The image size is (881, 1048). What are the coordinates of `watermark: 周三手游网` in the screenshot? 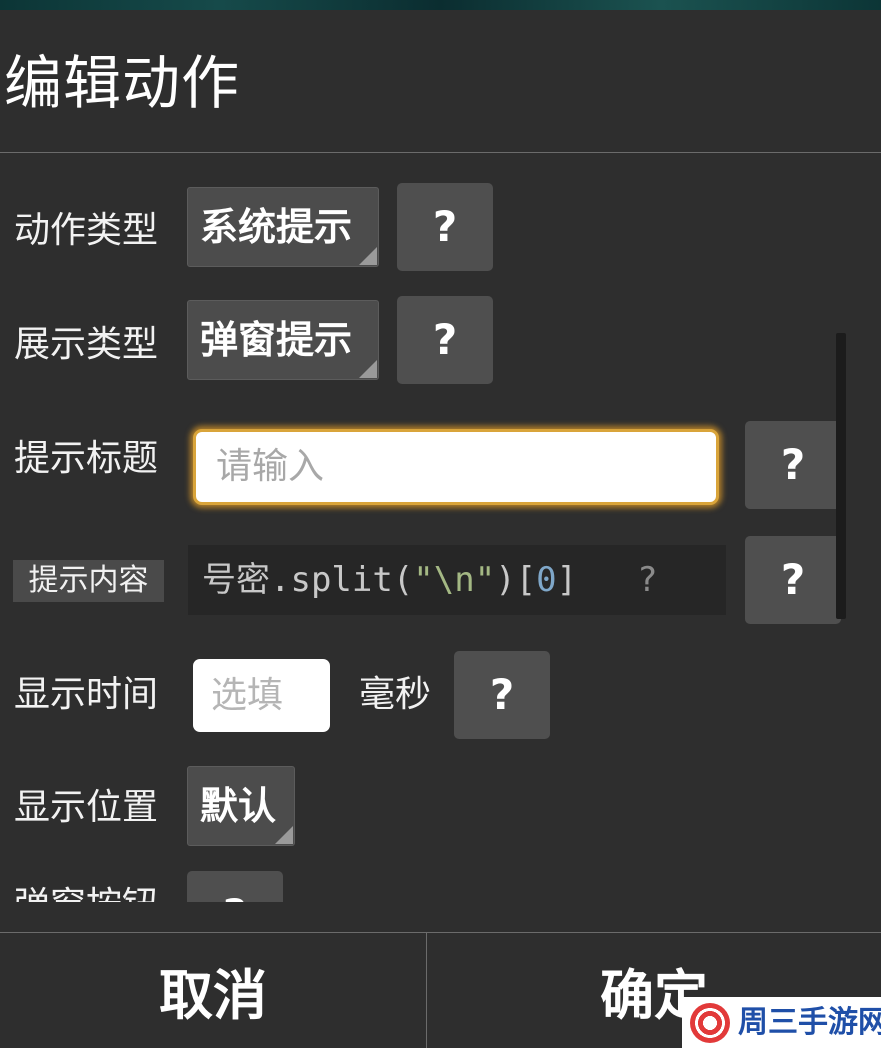 It's located at (781, 1022).